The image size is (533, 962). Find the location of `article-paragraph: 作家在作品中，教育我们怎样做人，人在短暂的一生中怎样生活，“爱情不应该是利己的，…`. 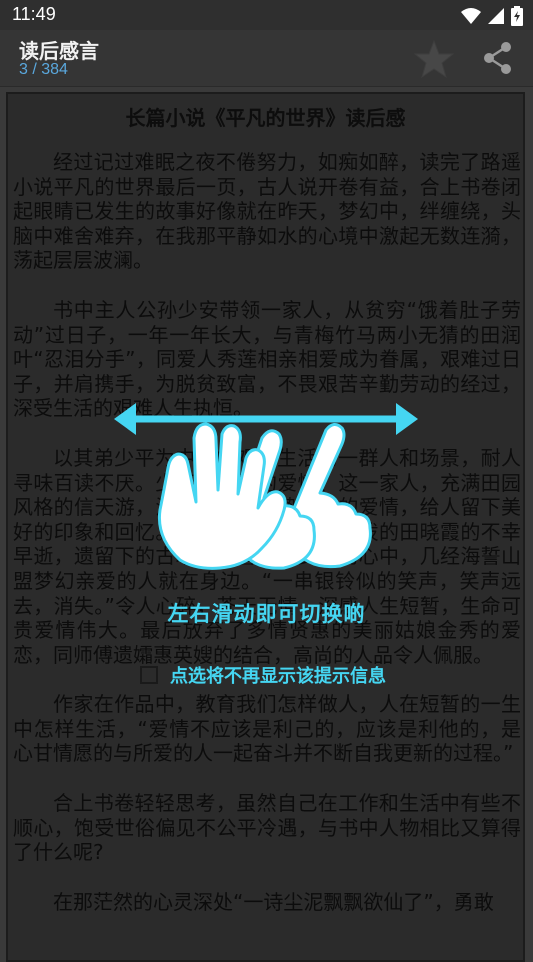

article-paragraph: 作家在作品中，教育我们怎样做人，人在短暂的一生中怎样生活，“爱情不应该是利己的，… is located at coordinates (267, 729).